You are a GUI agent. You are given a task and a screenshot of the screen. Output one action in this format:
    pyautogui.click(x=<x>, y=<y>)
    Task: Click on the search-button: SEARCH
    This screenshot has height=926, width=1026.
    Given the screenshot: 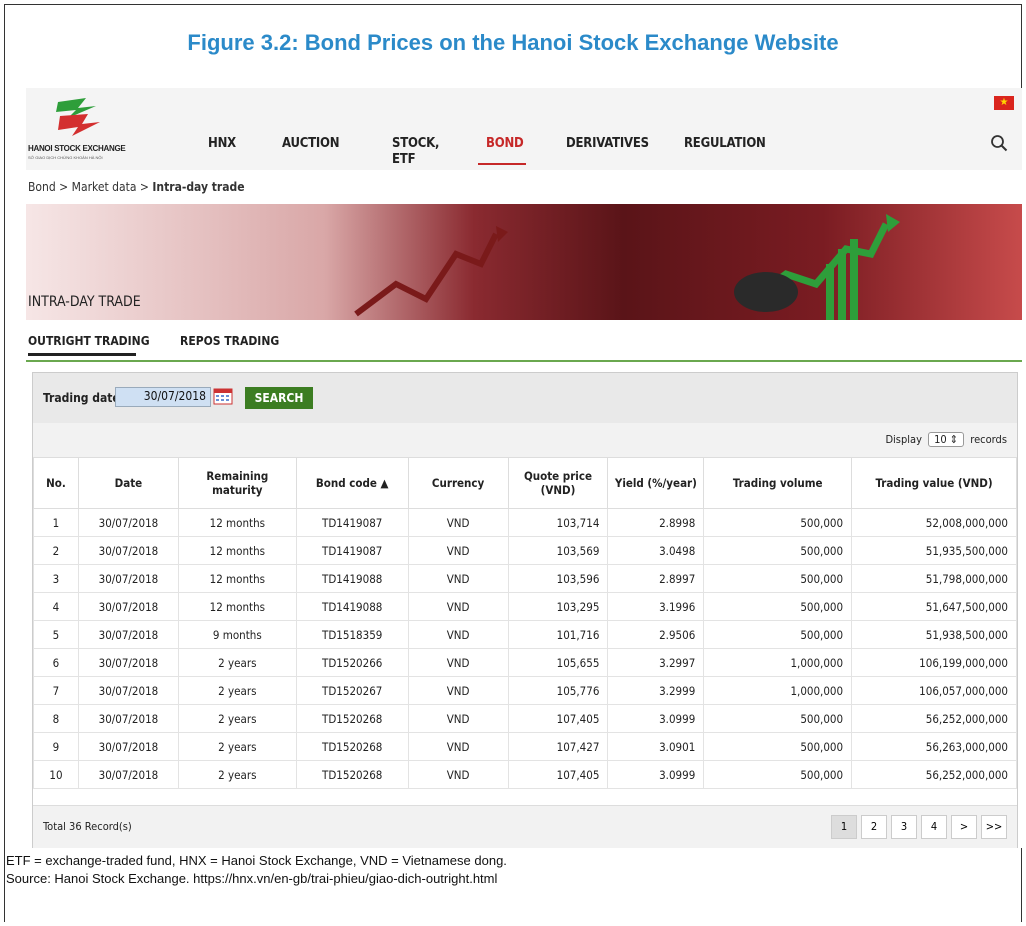 What is the action you would take?
    pyautogui.click(x=279, y=398)
    